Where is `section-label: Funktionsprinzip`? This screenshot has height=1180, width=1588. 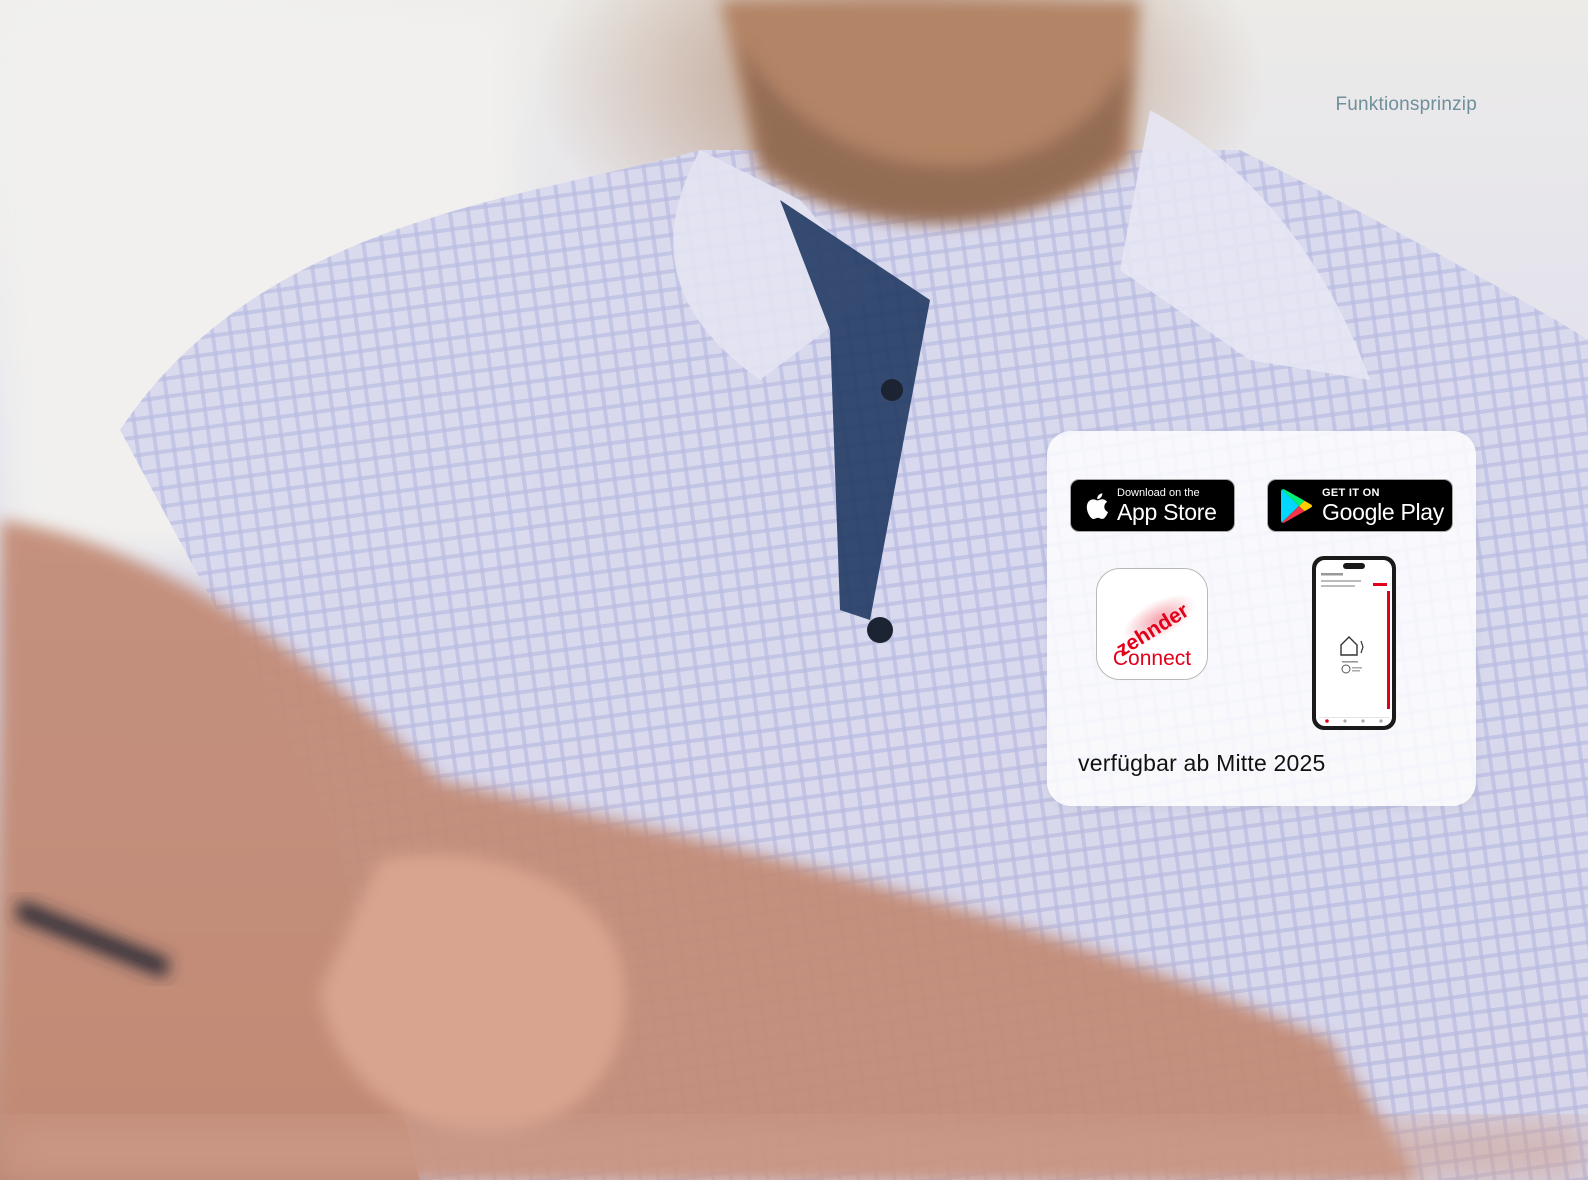 section-label: Funktionsprinzip is located at coordinates (1406, 104).